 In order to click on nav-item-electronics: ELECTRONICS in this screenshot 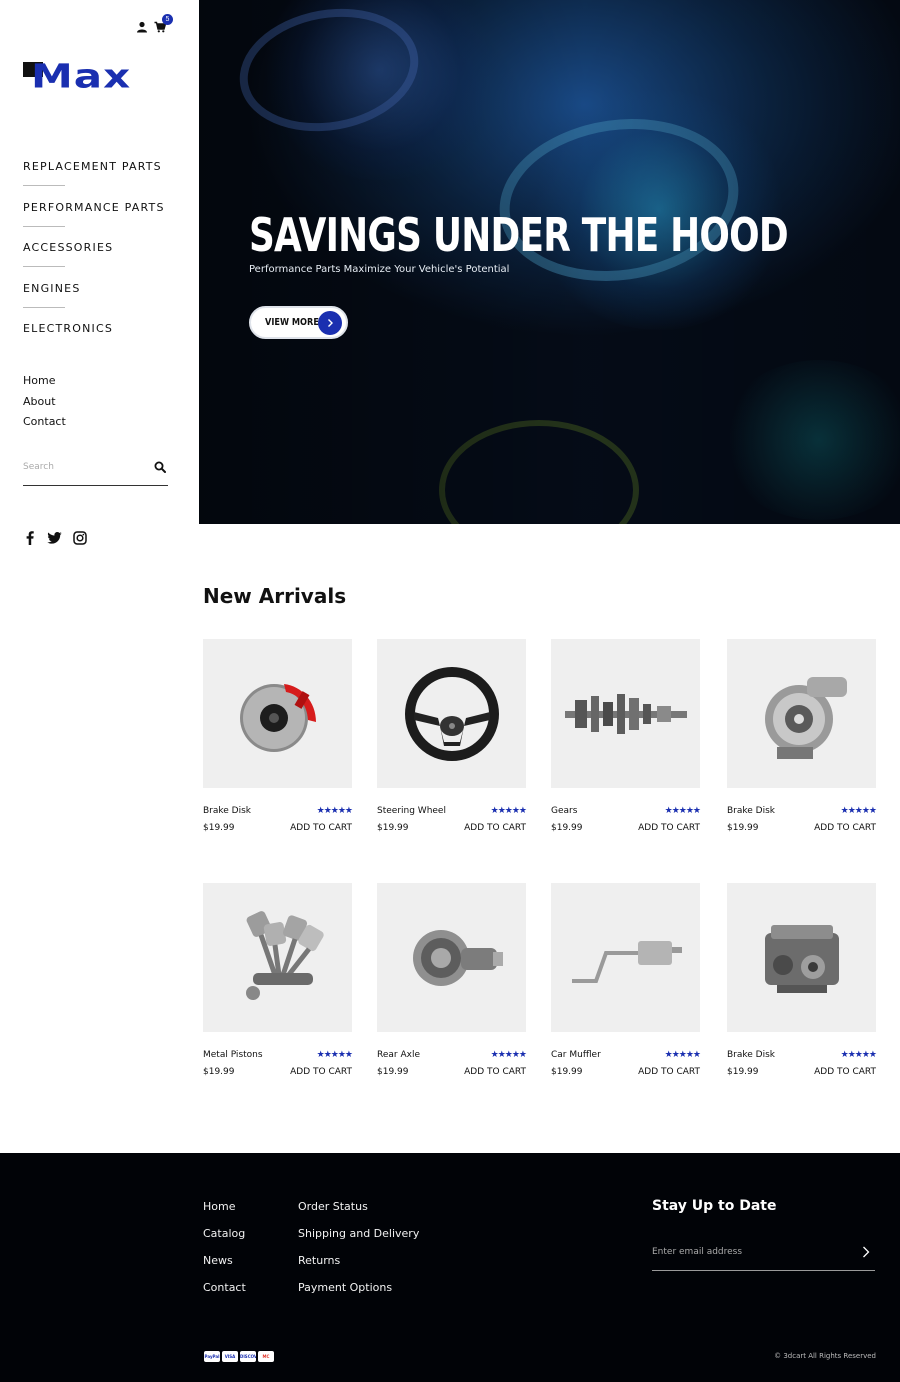, I will do `click(94, 339)`.